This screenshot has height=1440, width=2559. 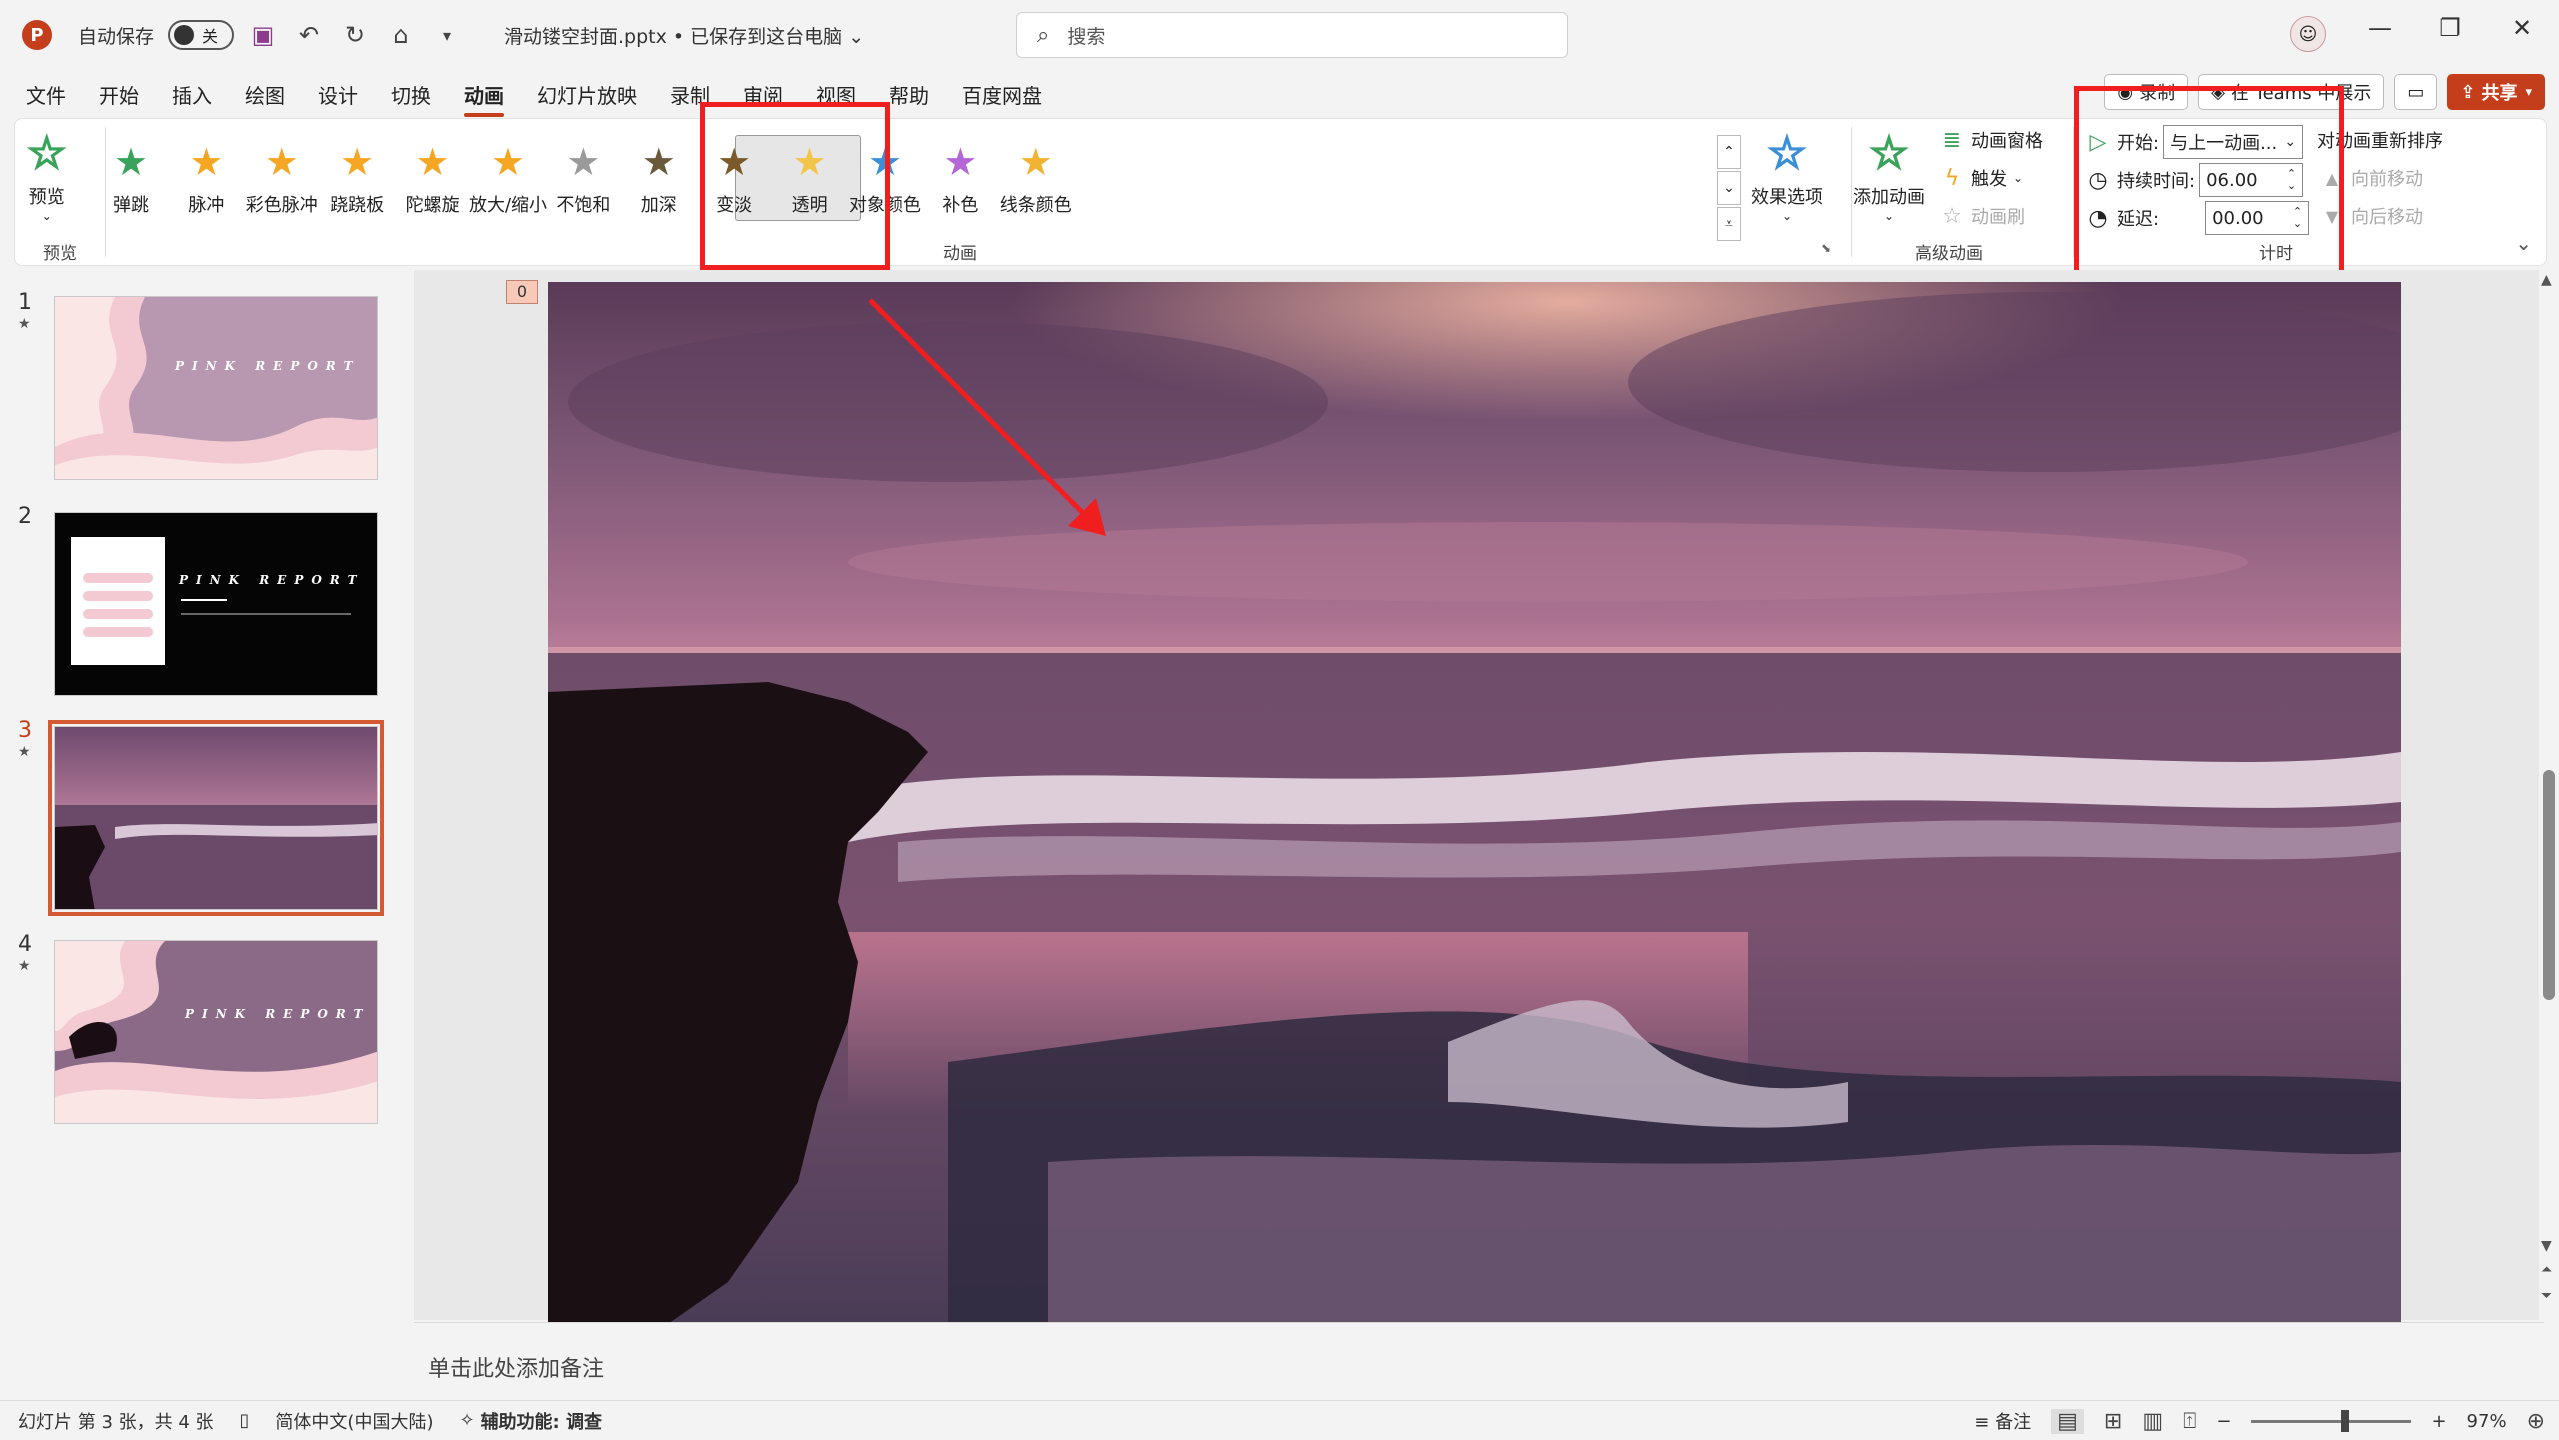 I want to click on effect-options-button: ☆ 效果选项 ⌄, so click(x=1787, y=176).